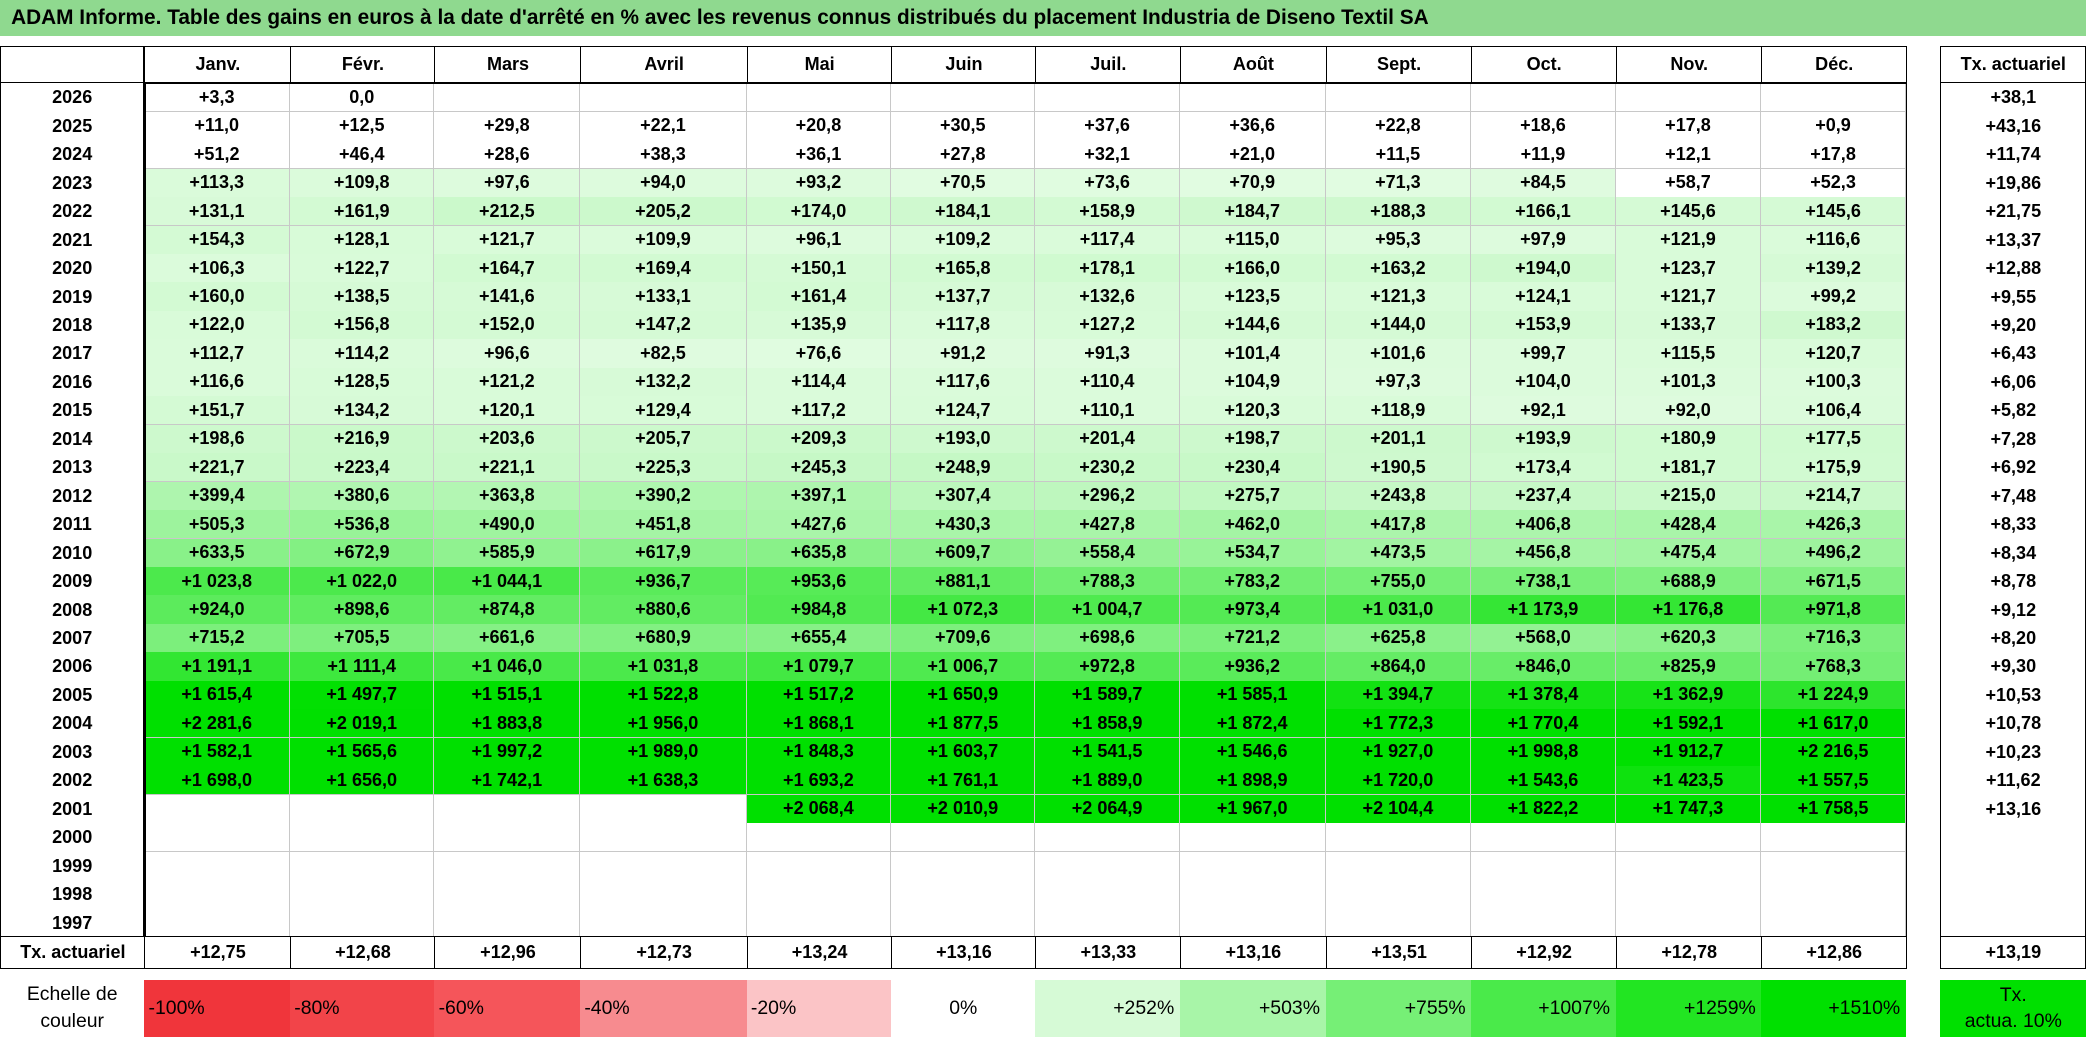 The width and height of the screenshot is (2086, 1037). I want to click on year-label: 2014, so click(72, 439).